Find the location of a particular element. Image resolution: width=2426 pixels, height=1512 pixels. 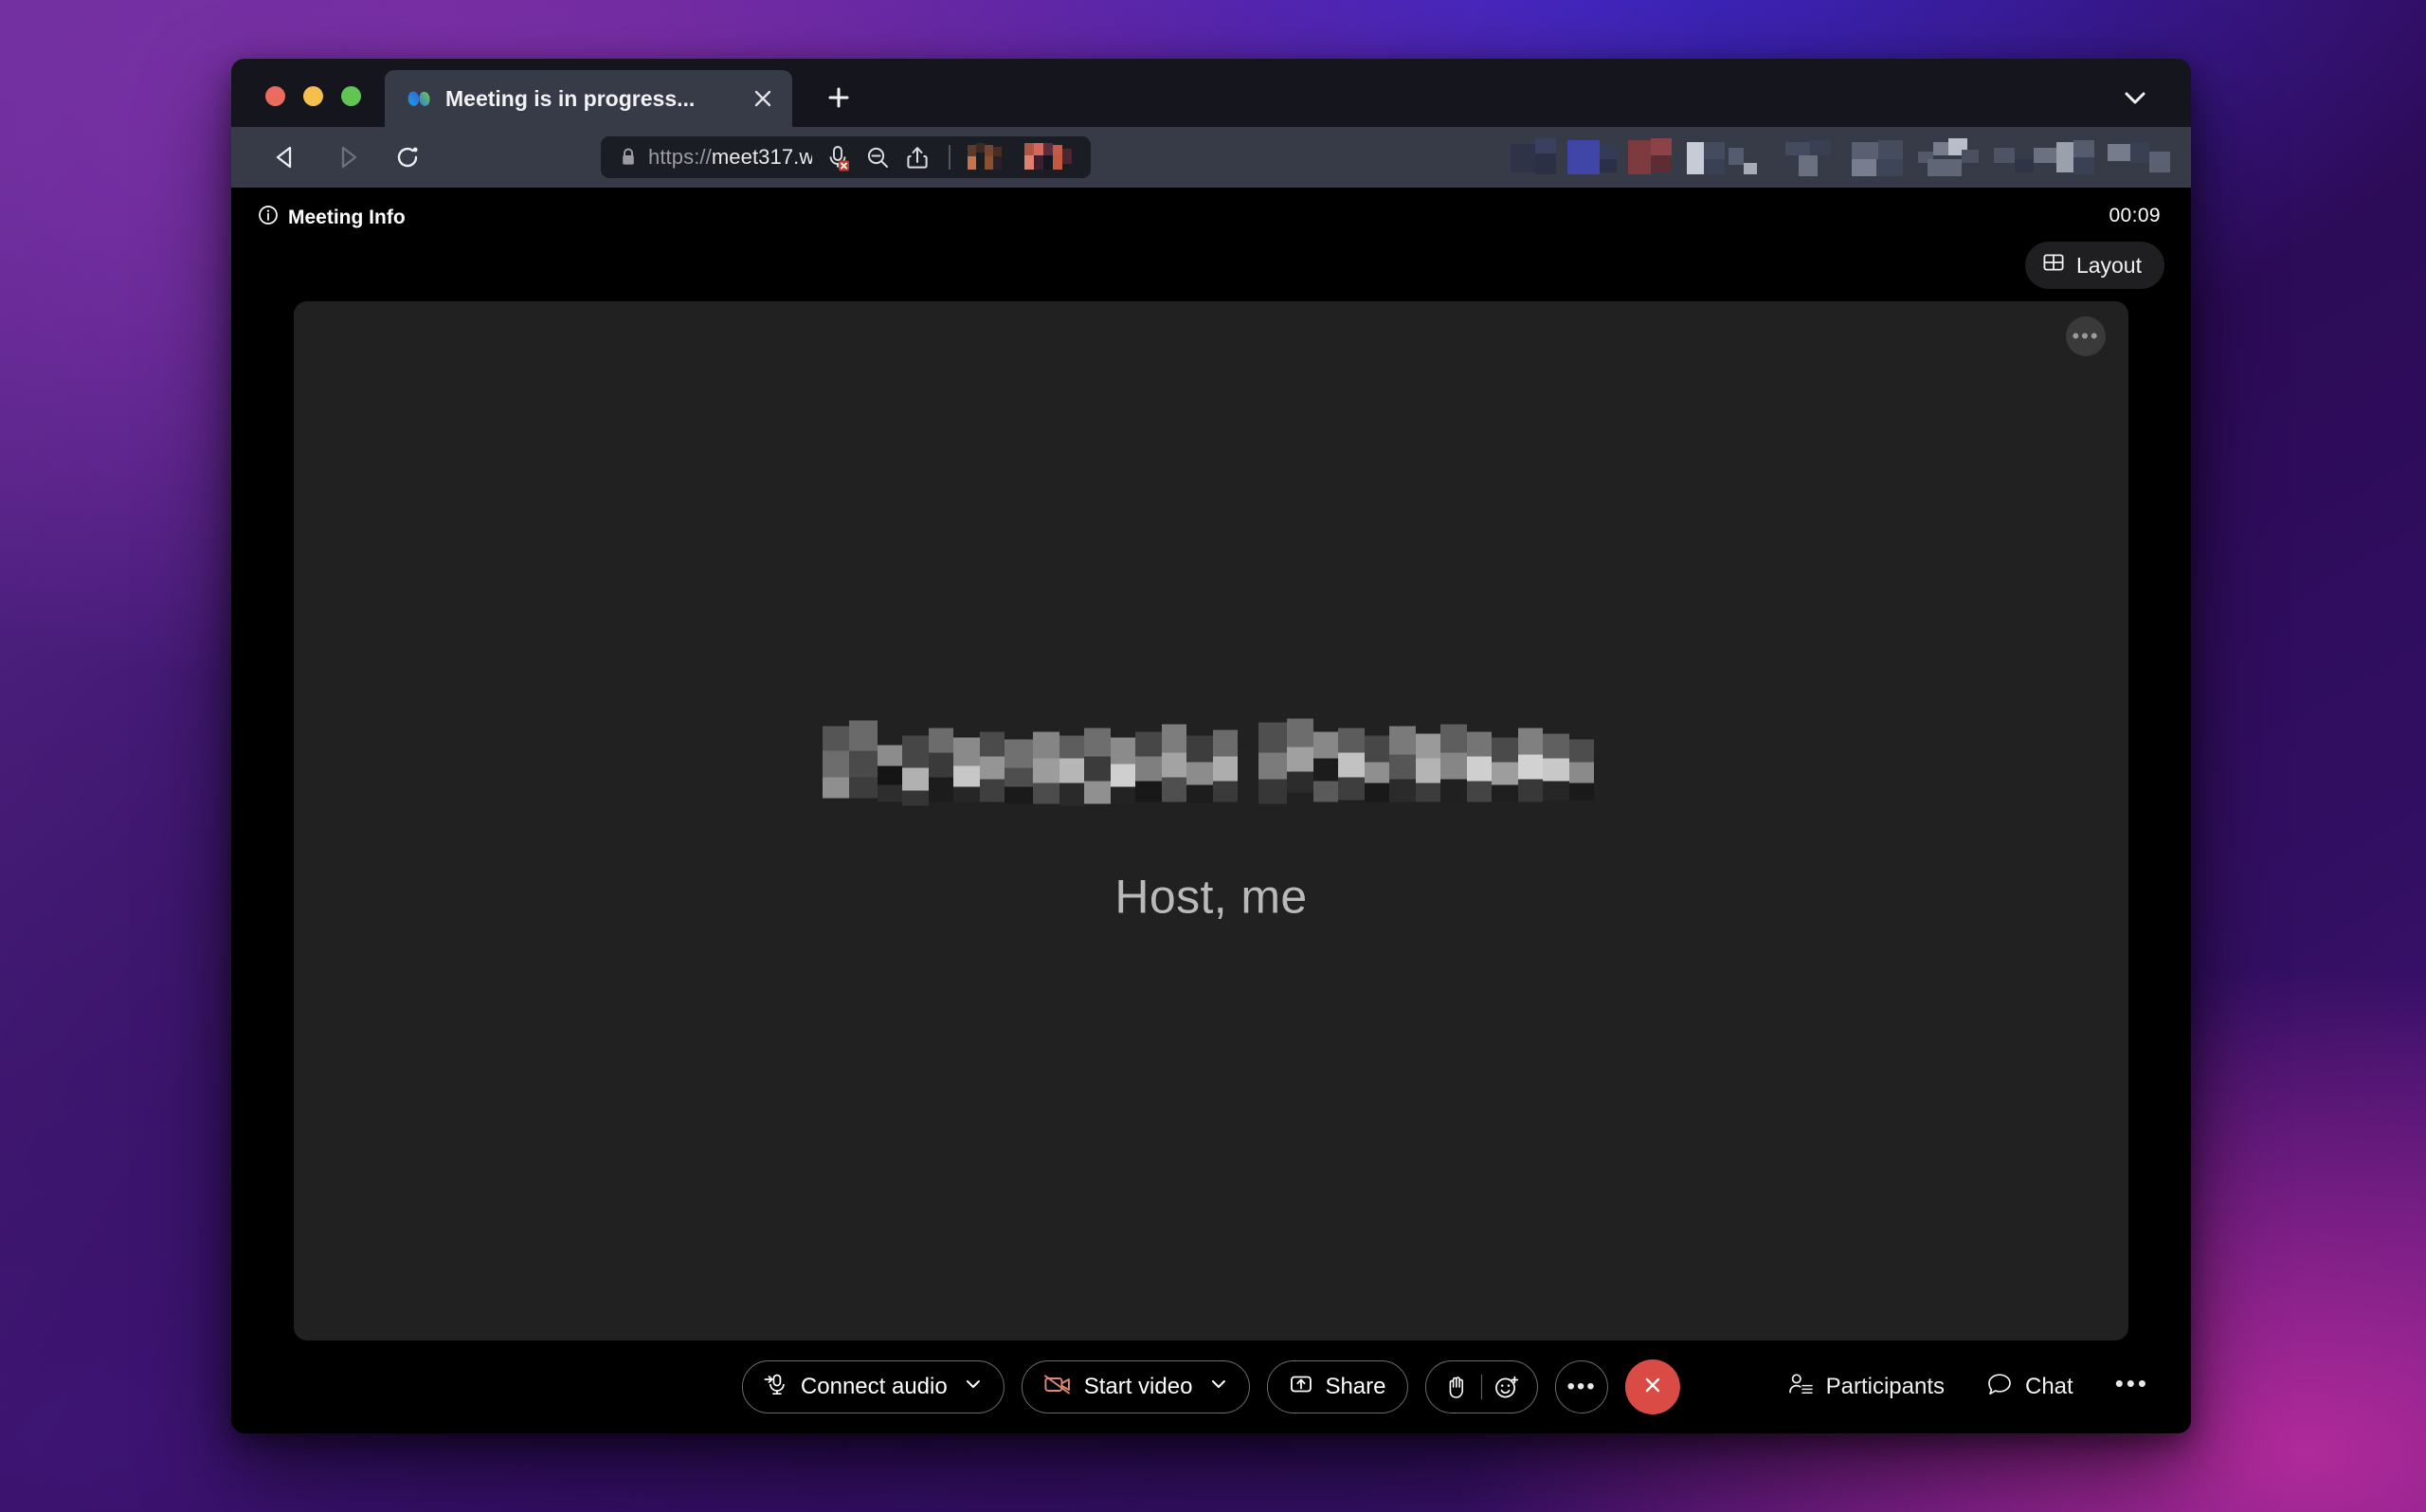

share-label: Share is located at coordinates (1355, 1386).